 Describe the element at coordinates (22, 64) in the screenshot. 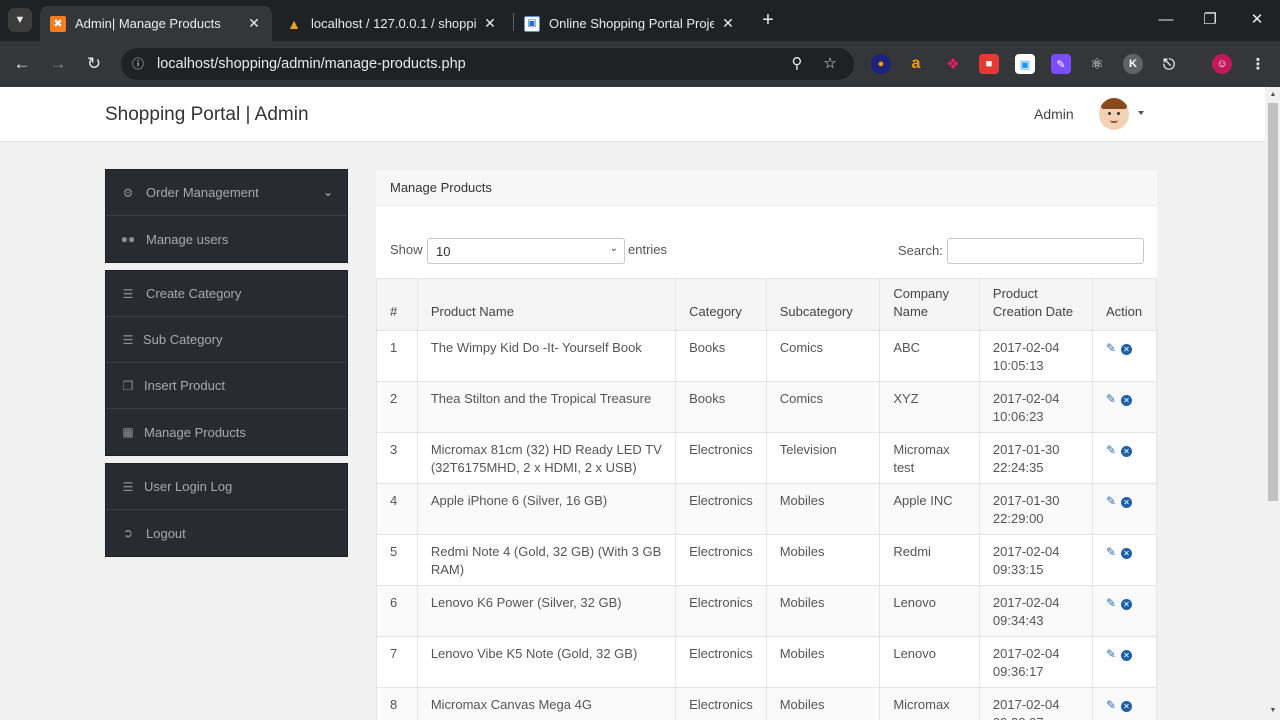

I see `back-arrow-icon: ←` at that location.